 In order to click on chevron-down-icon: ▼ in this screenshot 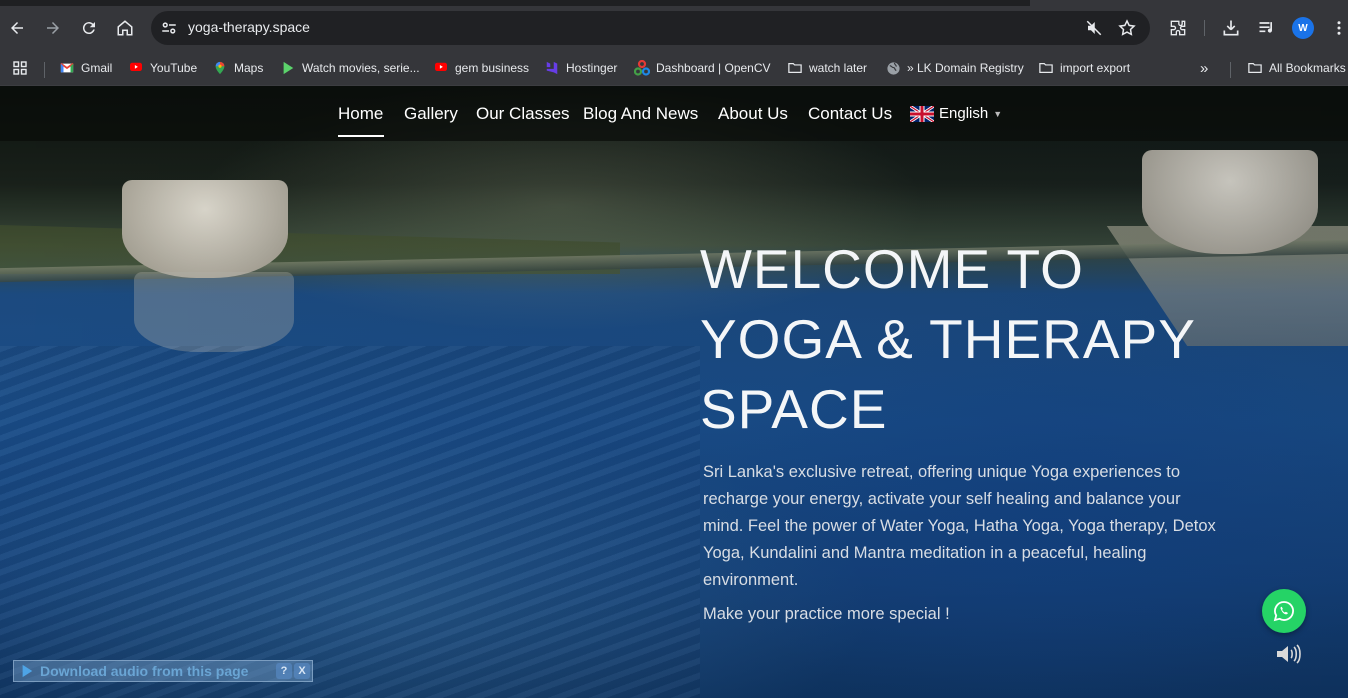, I will do `click(998, 113)`.